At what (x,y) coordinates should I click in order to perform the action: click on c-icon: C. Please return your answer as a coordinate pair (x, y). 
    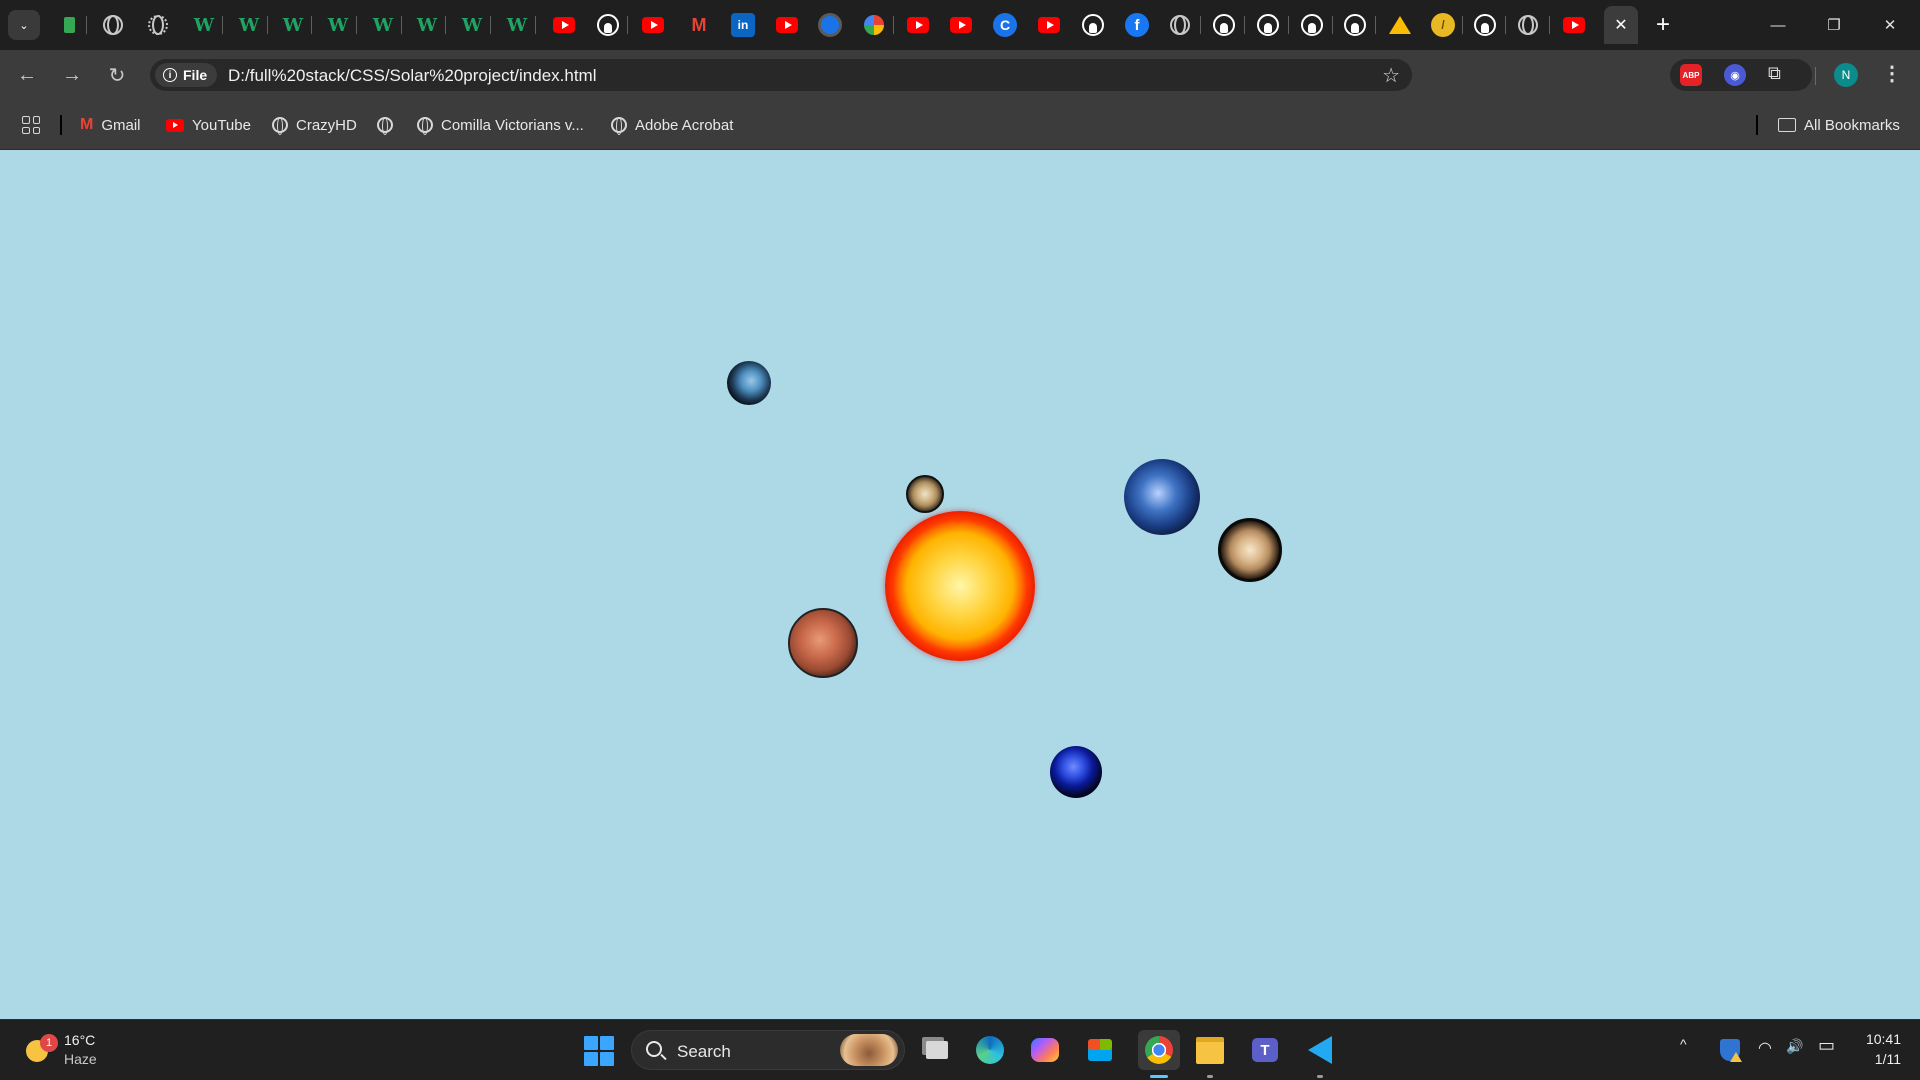
    Looking at the image, I should click on (1005, 25).